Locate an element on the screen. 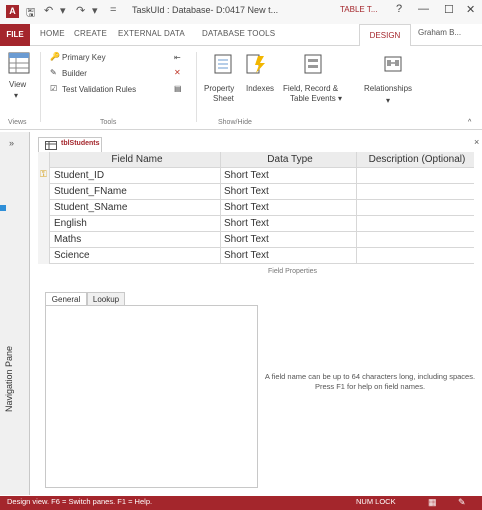 The image size is (482, 510). field-record-events-button: Field, Record & is located at coordinates (310, 88).